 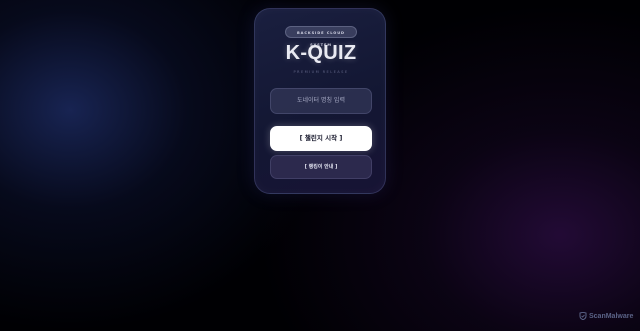 I want to click on start-challenge-button: [ 챌린지 시작 ], so click(x=321, y=138).